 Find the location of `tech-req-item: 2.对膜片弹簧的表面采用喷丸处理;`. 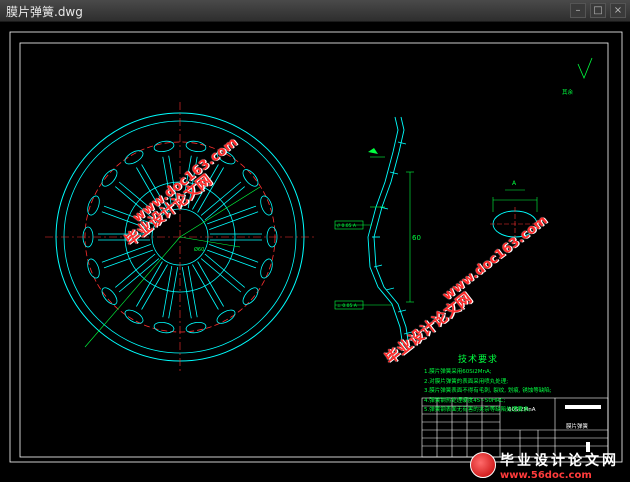

tech-req-item: 2.对膜片弹簧的表面采用喷丸处理; is located at coordinates (466, 381).